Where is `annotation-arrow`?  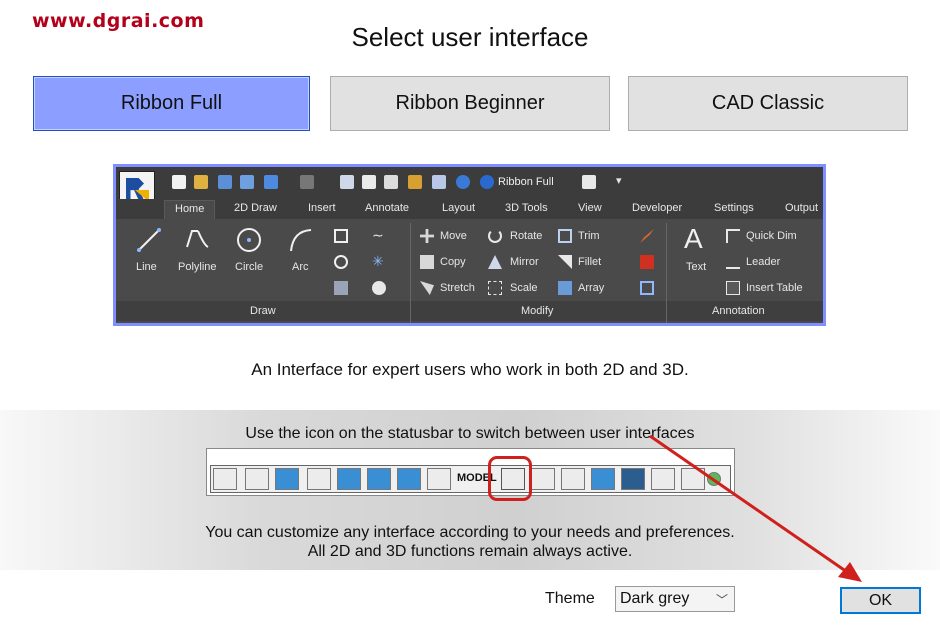
annotation-arrow is located at coordinates (755, 508).